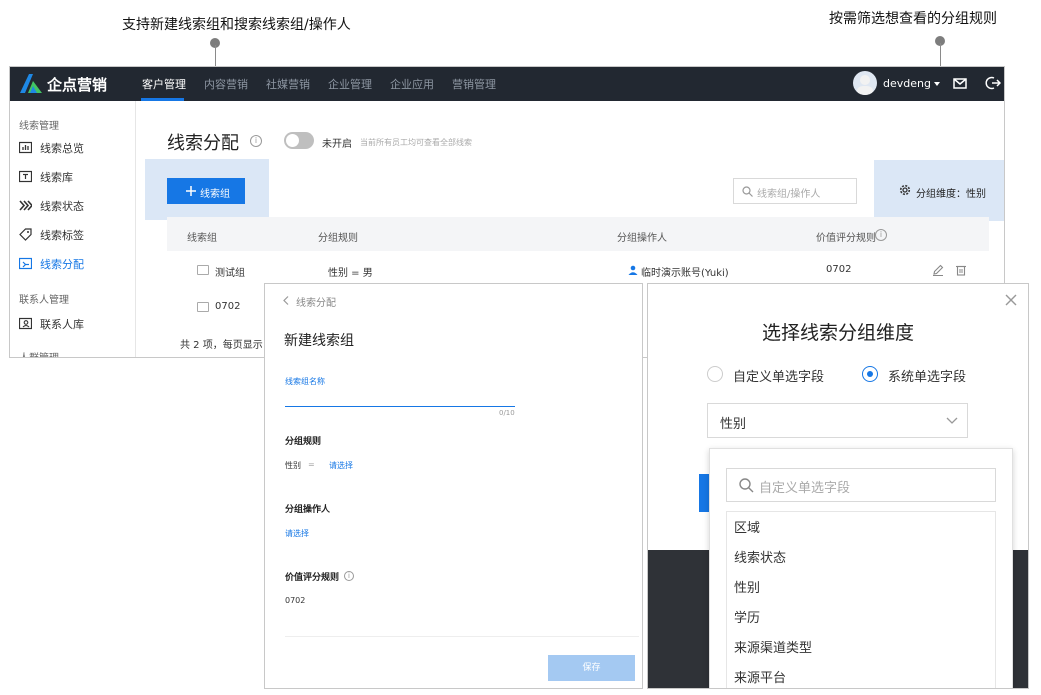 This screenshot has height=695, width=1041. What do you see at coordinates (350, 273) in the screenshot?
I see `row-rule: 性别 = 男` at bounding box center [350, 273].